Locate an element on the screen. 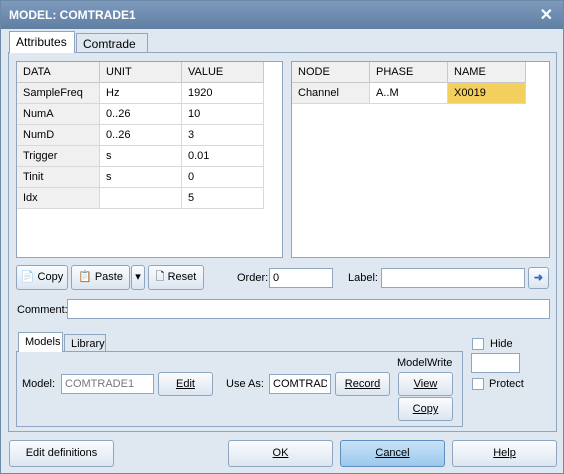  tab-library: Library is located at coordinates (85, 343).